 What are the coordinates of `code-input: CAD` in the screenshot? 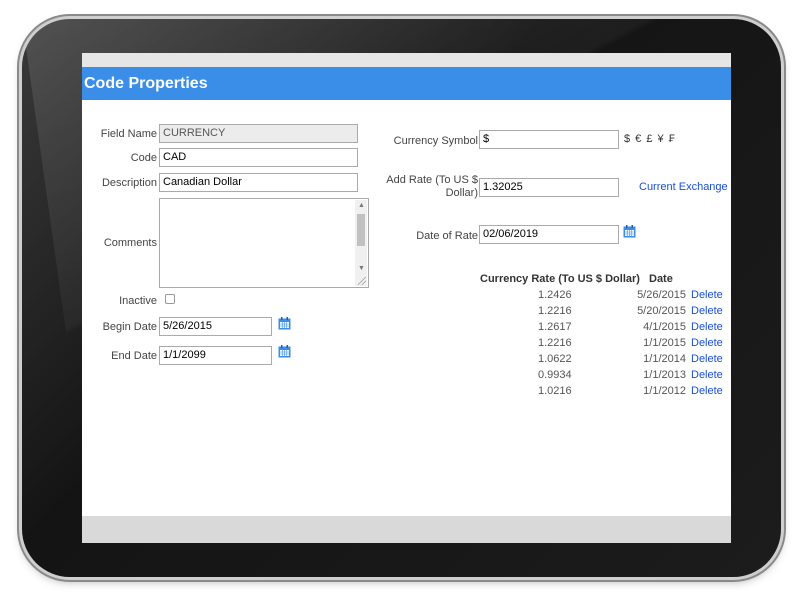 It's located at (258, 157).